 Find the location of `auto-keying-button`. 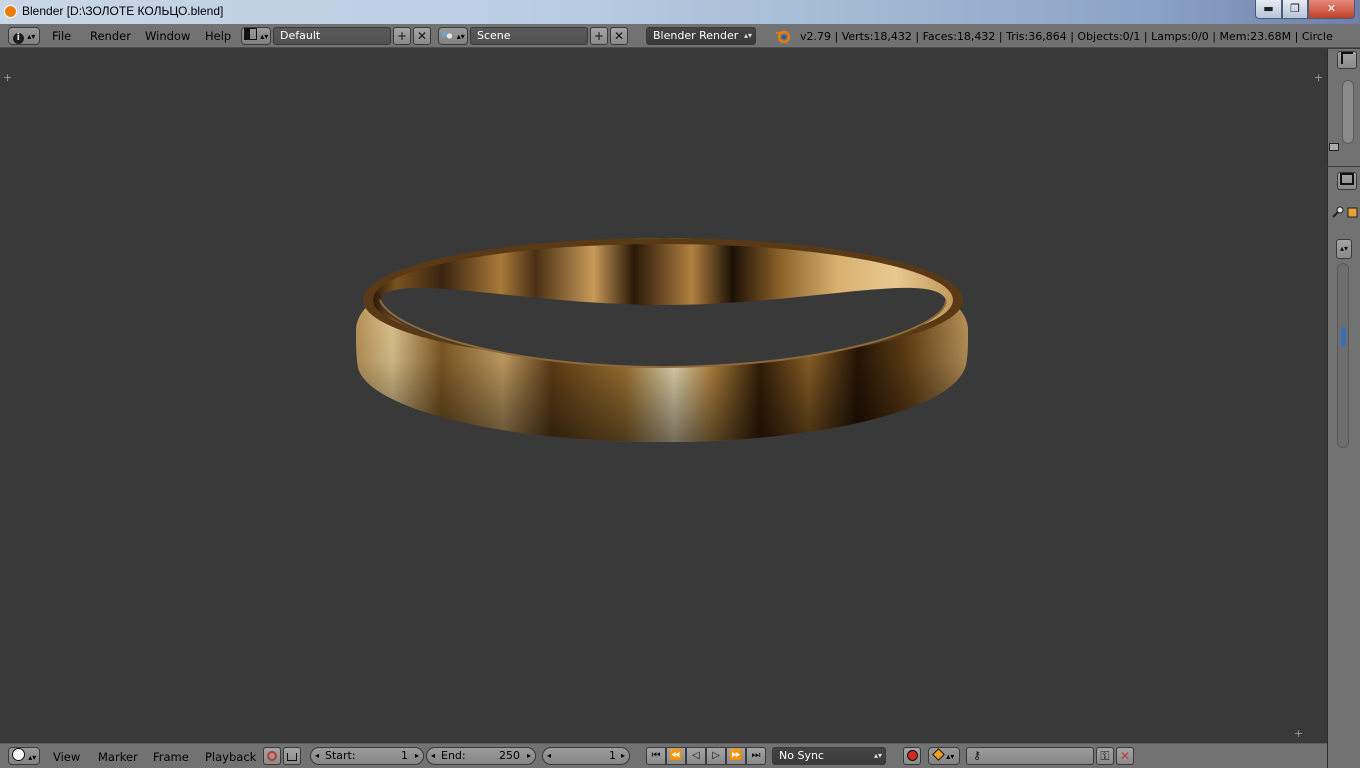

auto-keying-button is located at coordinates (912, 756).